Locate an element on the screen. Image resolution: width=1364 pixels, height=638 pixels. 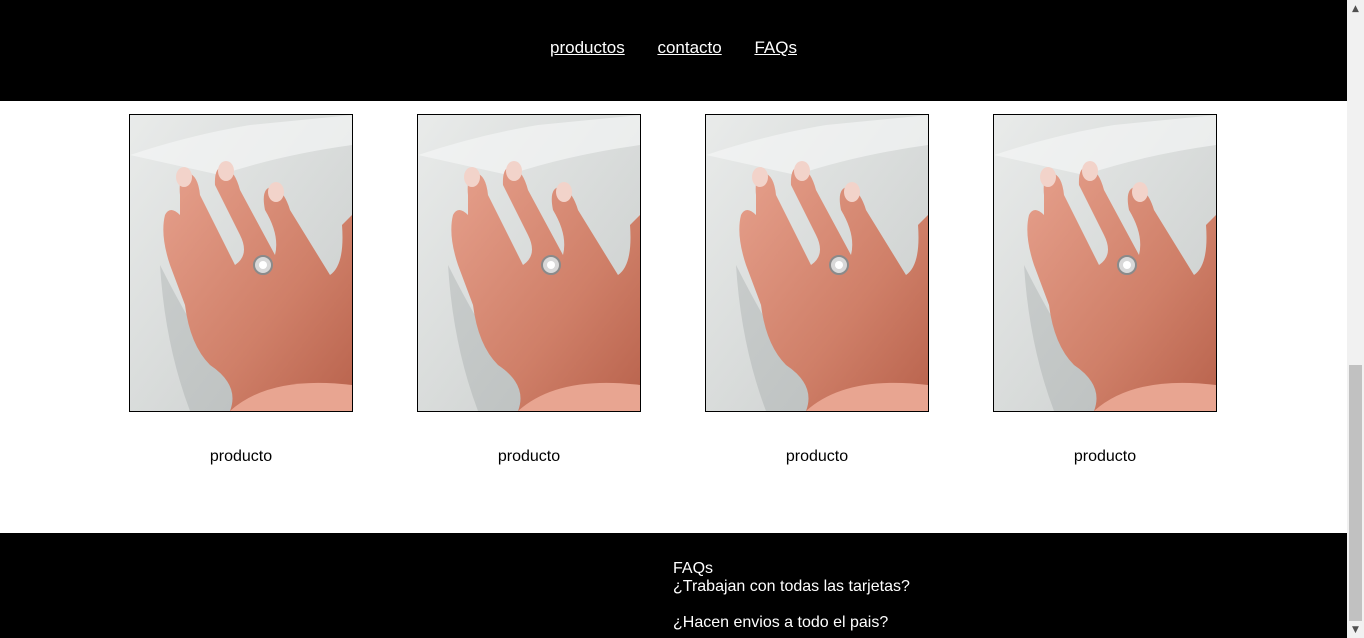
scrollbar-thumb is located at coordinates (1355, 493).